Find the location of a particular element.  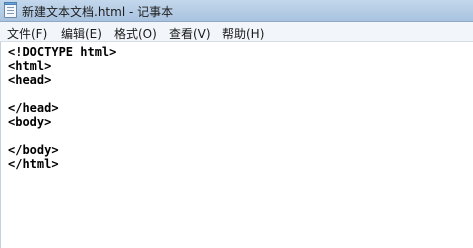

code-line-9: </html> is located at coordinates (33, 164).